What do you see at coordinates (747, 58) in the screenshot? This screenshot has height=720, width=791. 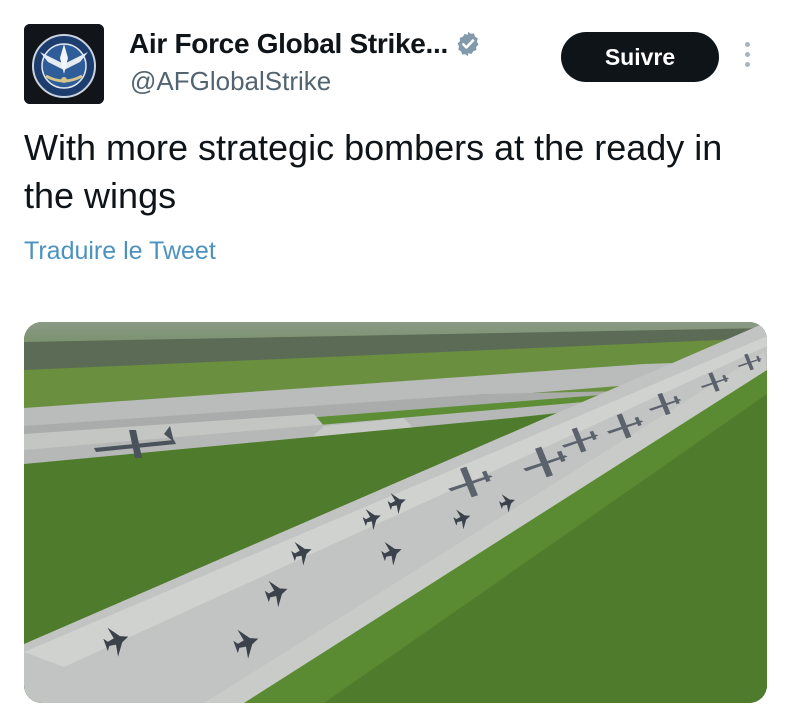 I see `vertical-ellipsis-icon` at bounding box center [747, 58].